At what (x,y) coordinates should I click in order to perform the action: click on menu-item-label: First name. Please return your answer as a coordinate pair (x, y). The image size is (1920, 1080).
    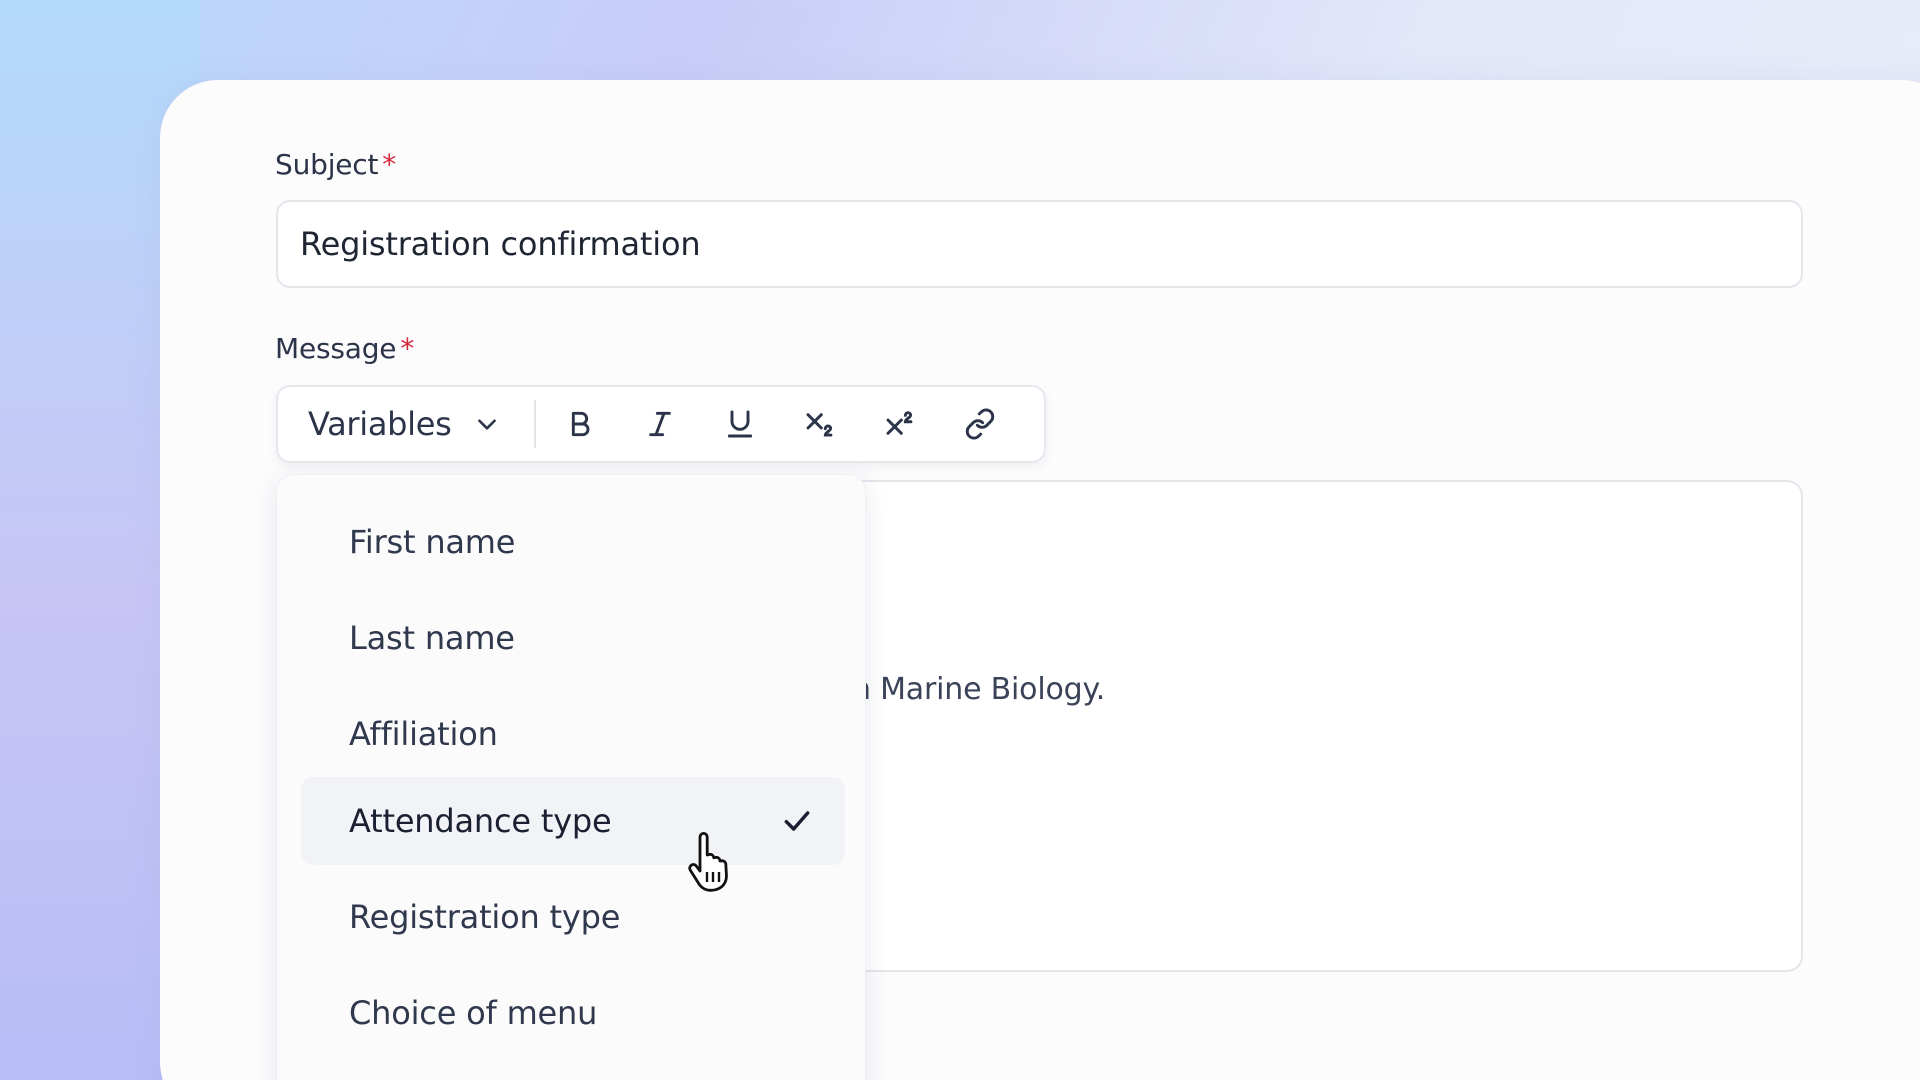
    Looking at the image, I should click on (432, 542).